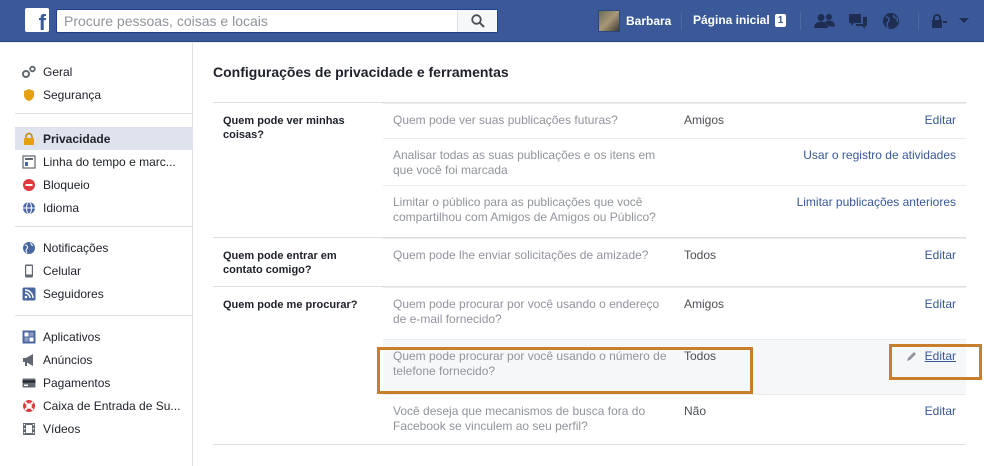 This screenshot has height=466, width=984. I want to click on gears-icon, so click(29, 72).